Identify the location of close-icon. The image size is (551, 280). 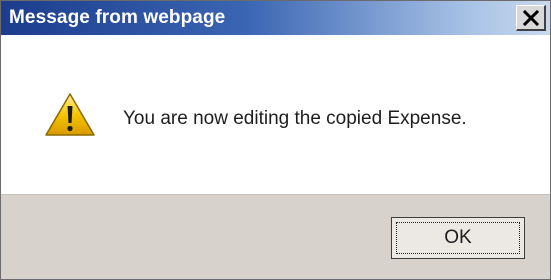
(530, 17).